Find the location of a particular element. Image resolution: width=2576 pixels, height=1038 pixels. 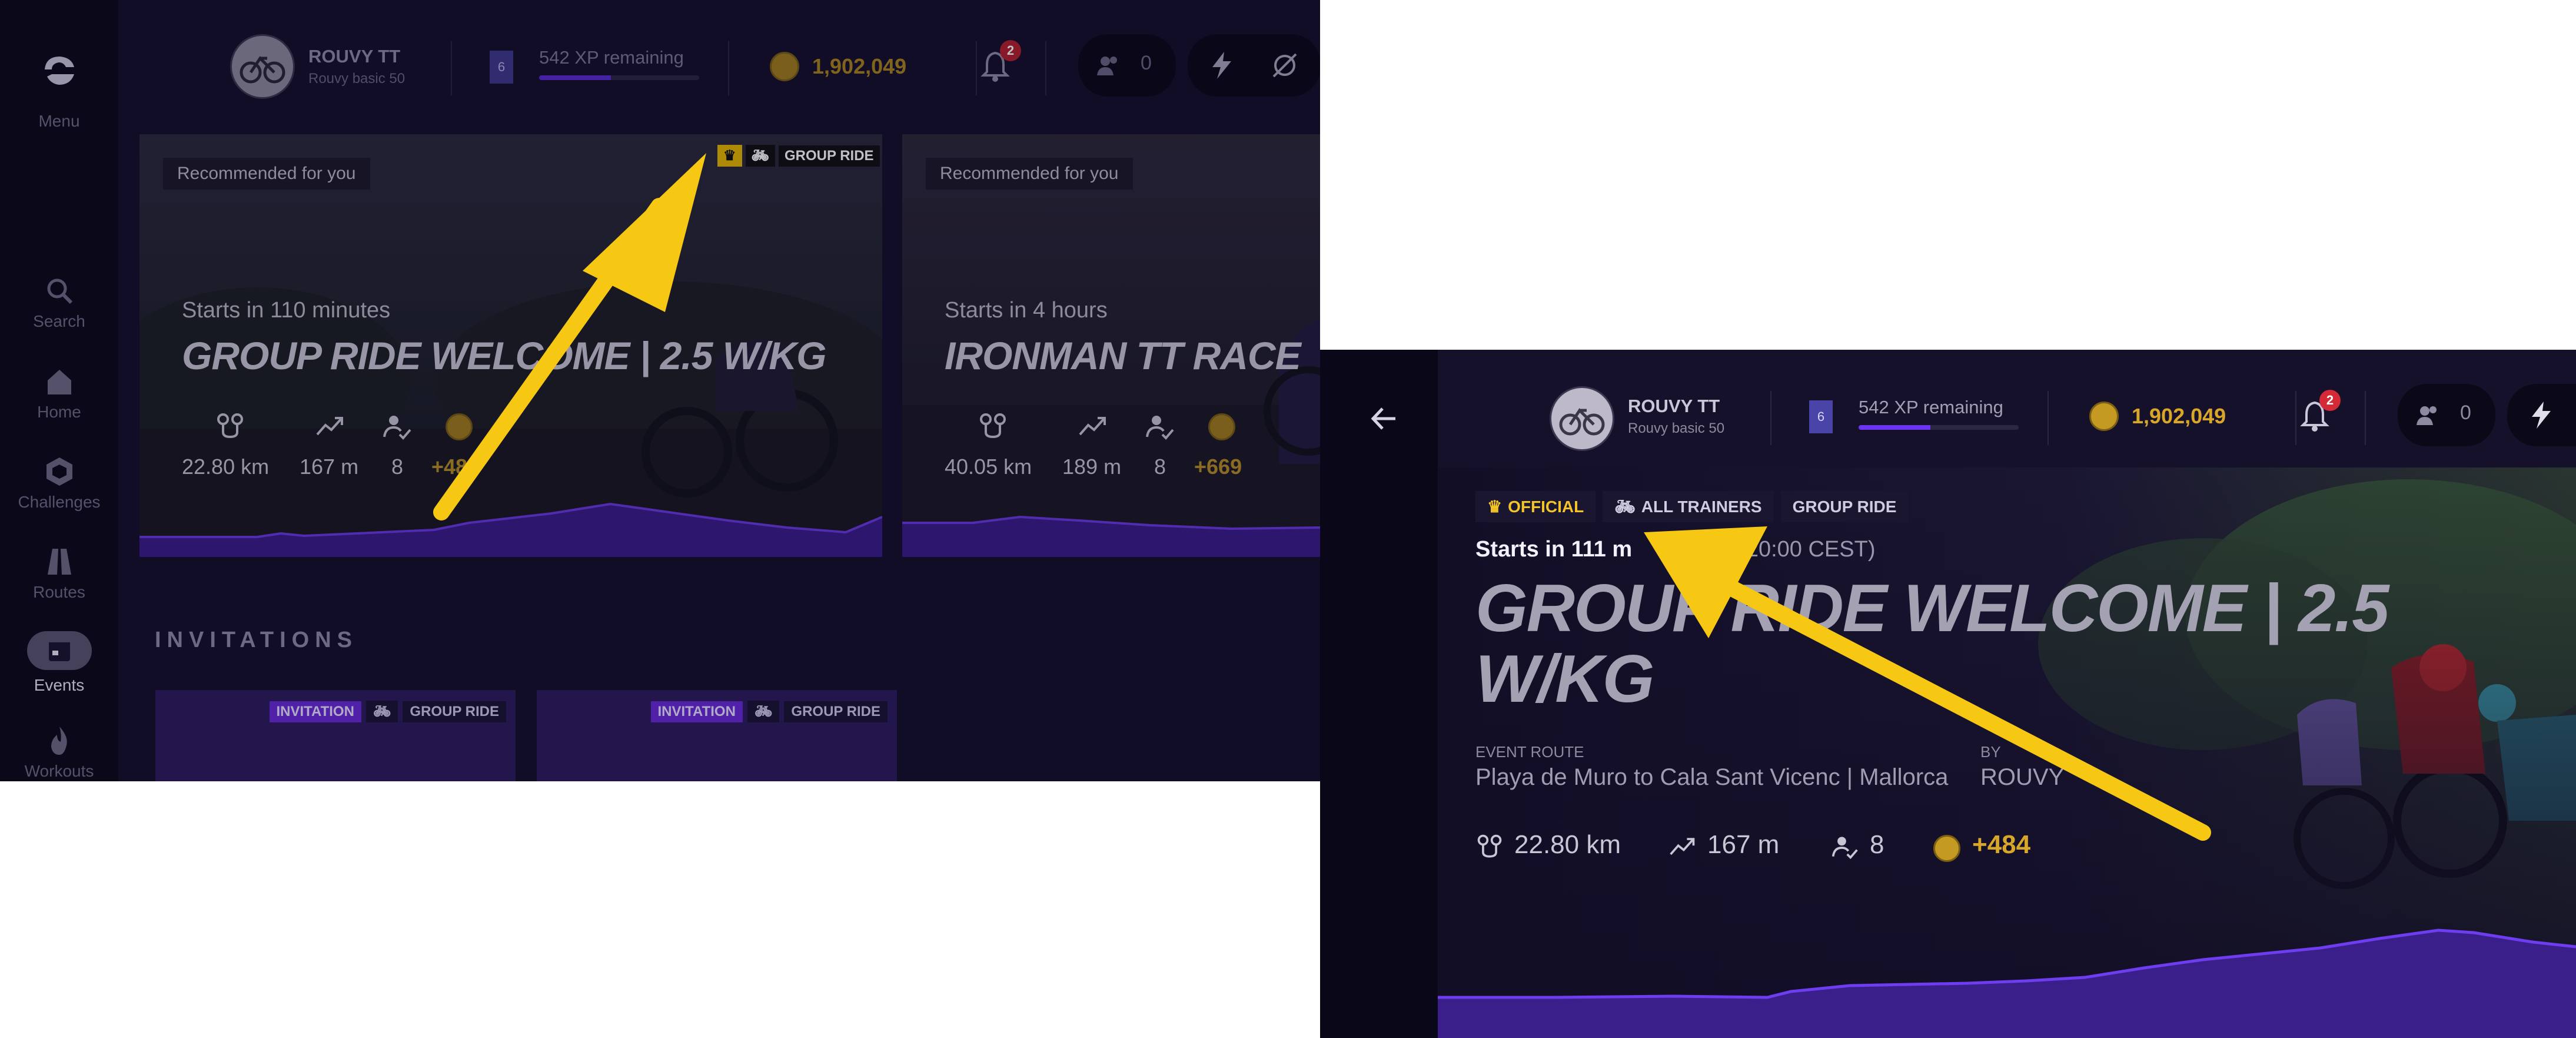

sidebar-item-routes: Routes is located at coordinates (59, 573).